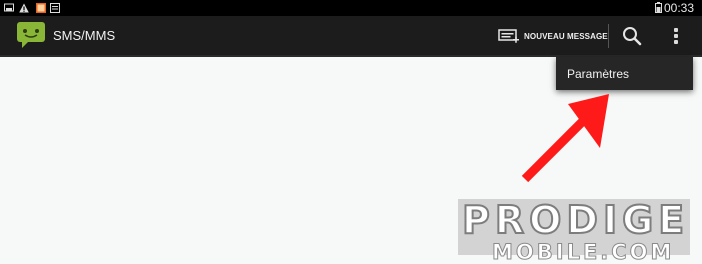  I want to click on annotation-arrow, so click(565, 138).